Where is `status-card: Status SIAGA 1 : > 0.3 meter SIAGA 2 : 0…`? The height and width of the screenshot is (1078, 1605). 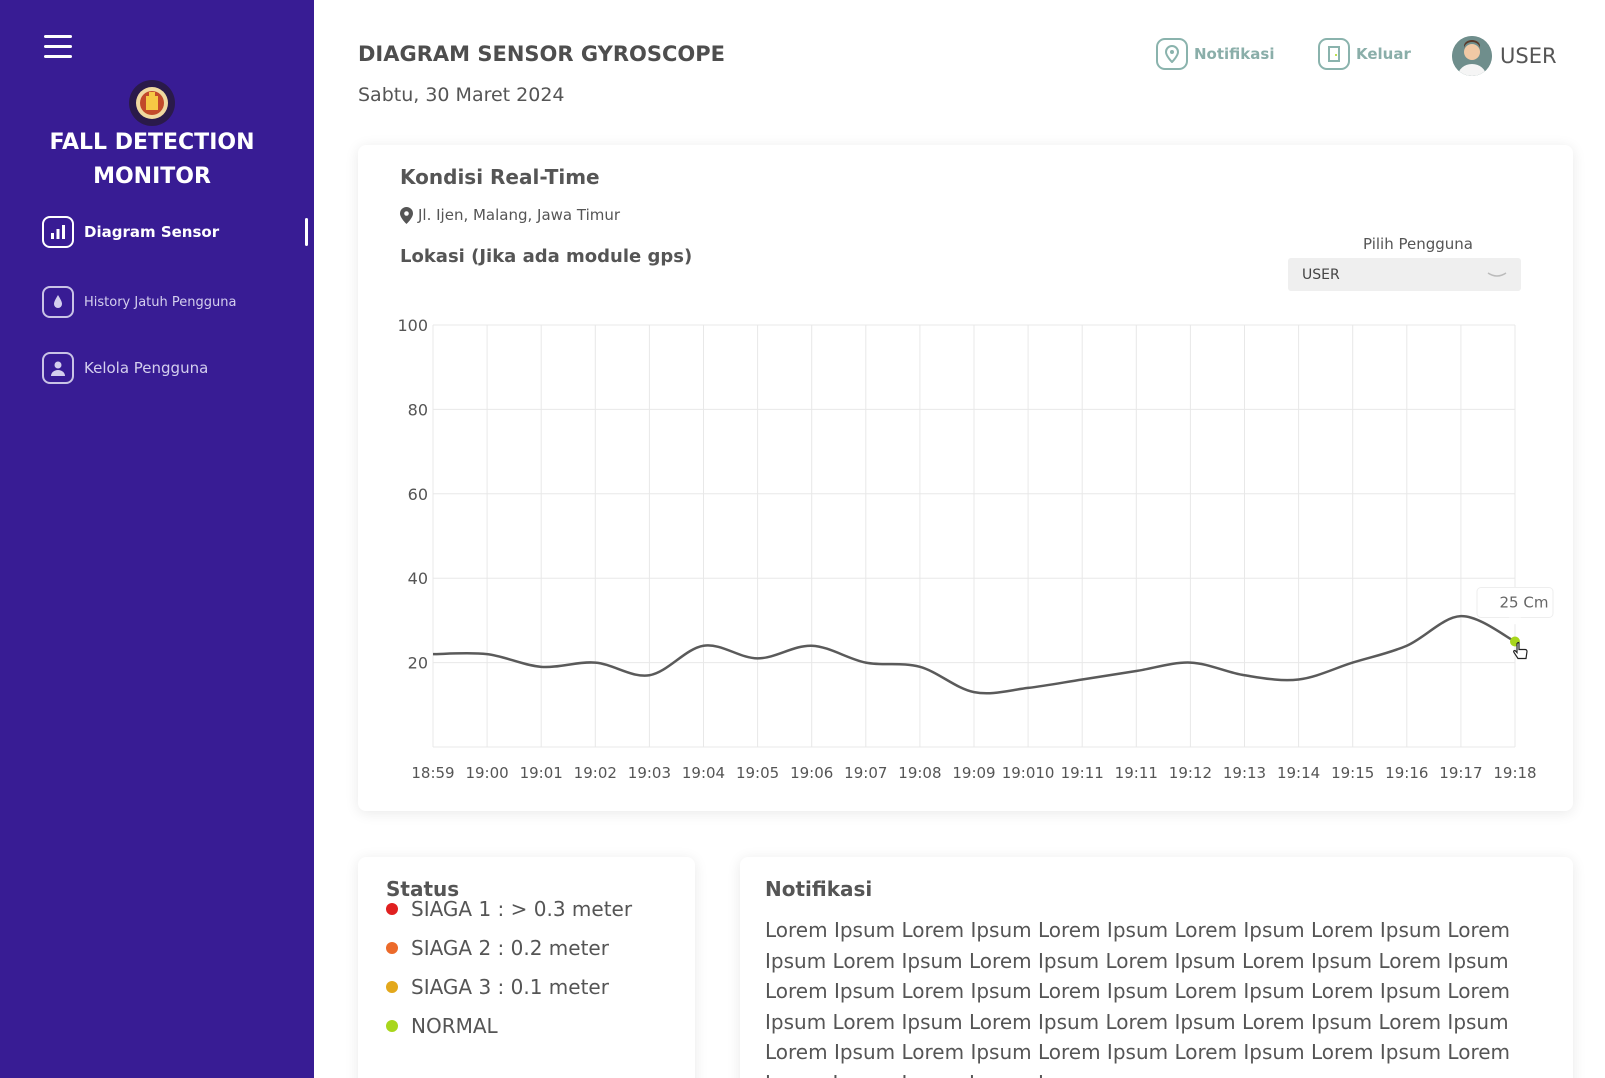 status-card: Status SIAGA 1 : > 0.3 meter SIAGA 2 : 0… is located at coordinates (526, 967).